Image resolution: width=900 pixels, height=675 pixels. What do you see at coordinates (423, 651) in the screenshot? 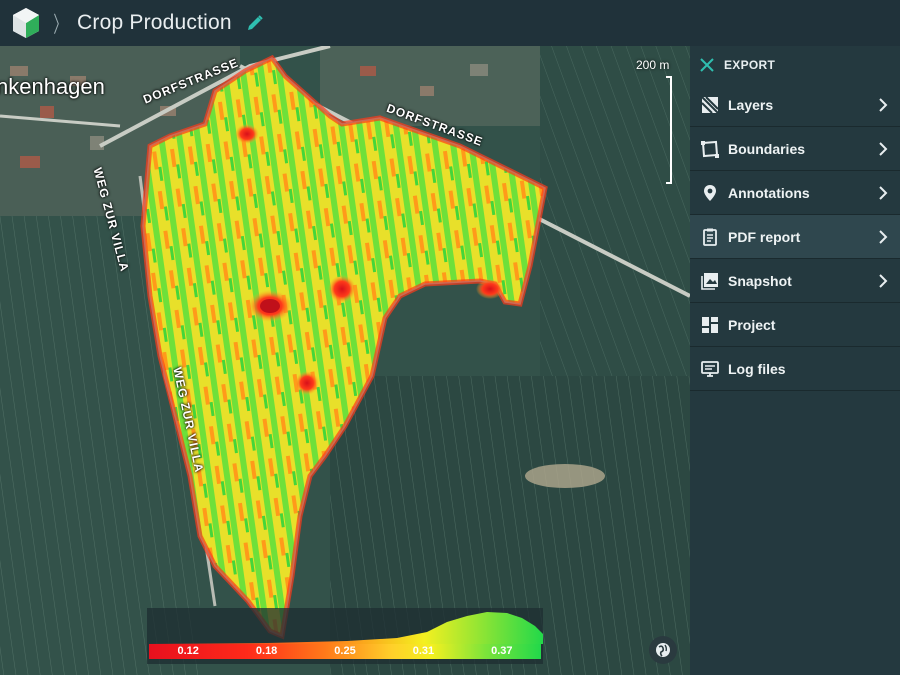
I see `legend-tick: 0.31` at bounding box center [423, 651].